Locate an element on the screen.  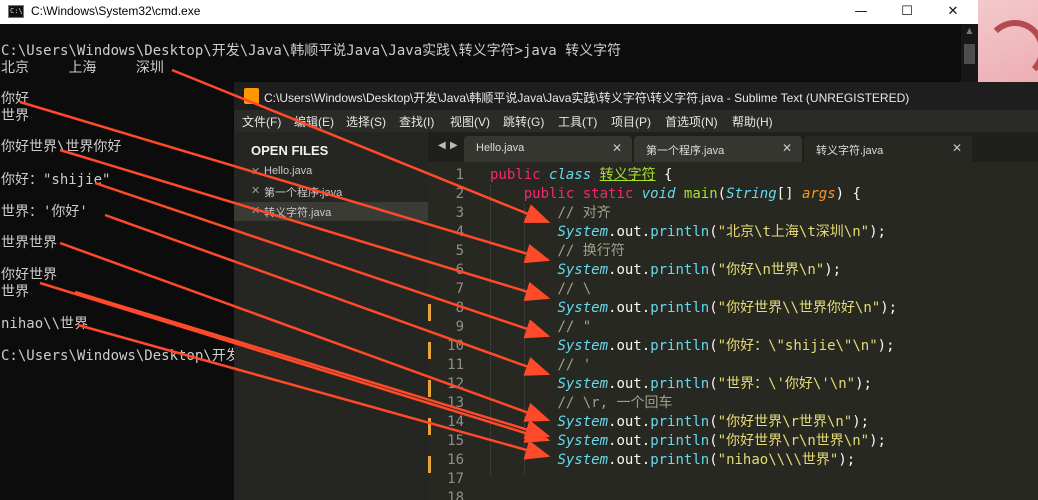
comment-text: // 对齐 is located at coordinates (584, 213).